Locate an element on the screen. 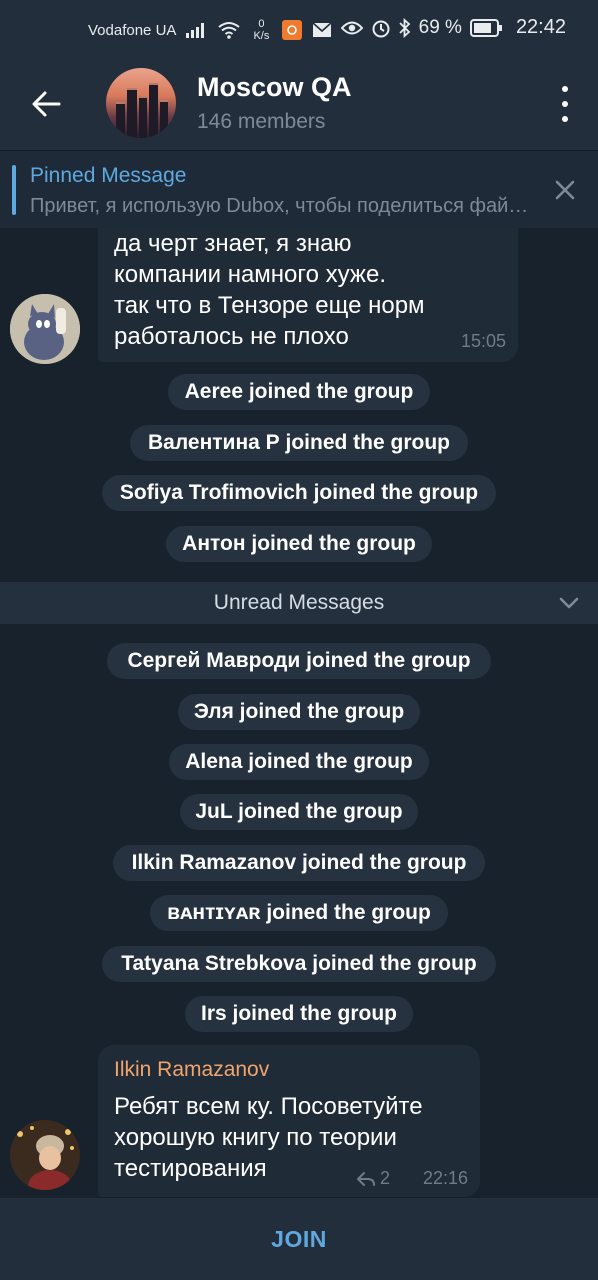 This screenshot has width=598, height=1280. eye-icon is located at coordinates (351, 28).